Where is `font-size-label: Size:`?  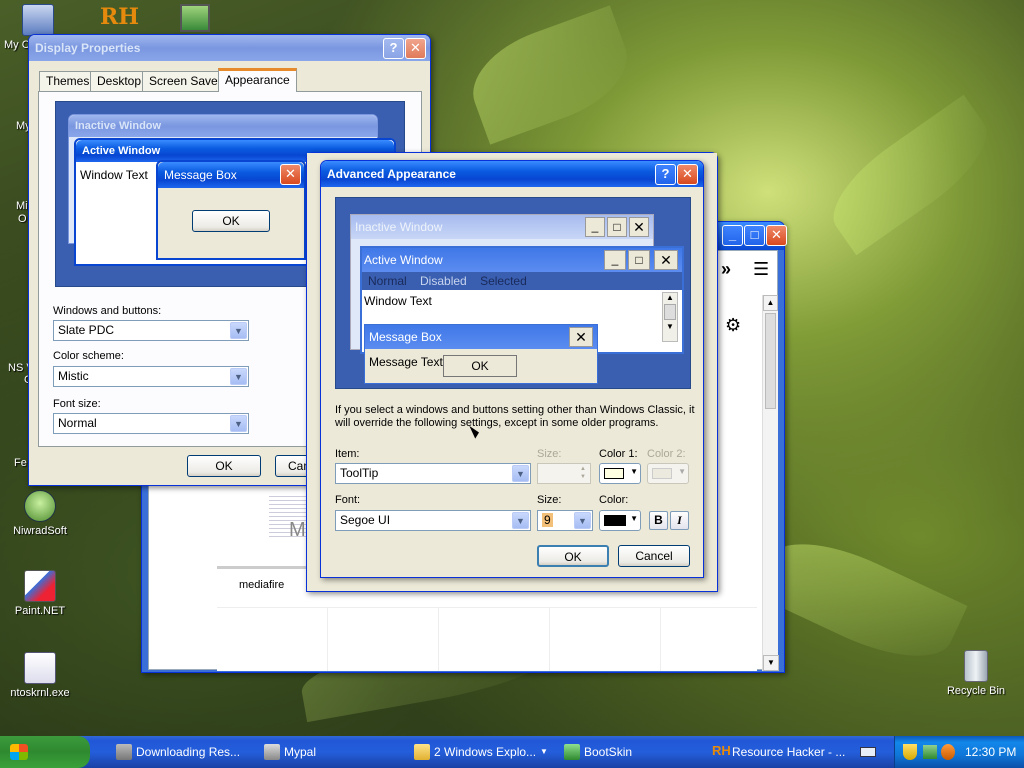
font-size-label: Size: is located at coordinates (549, 500).